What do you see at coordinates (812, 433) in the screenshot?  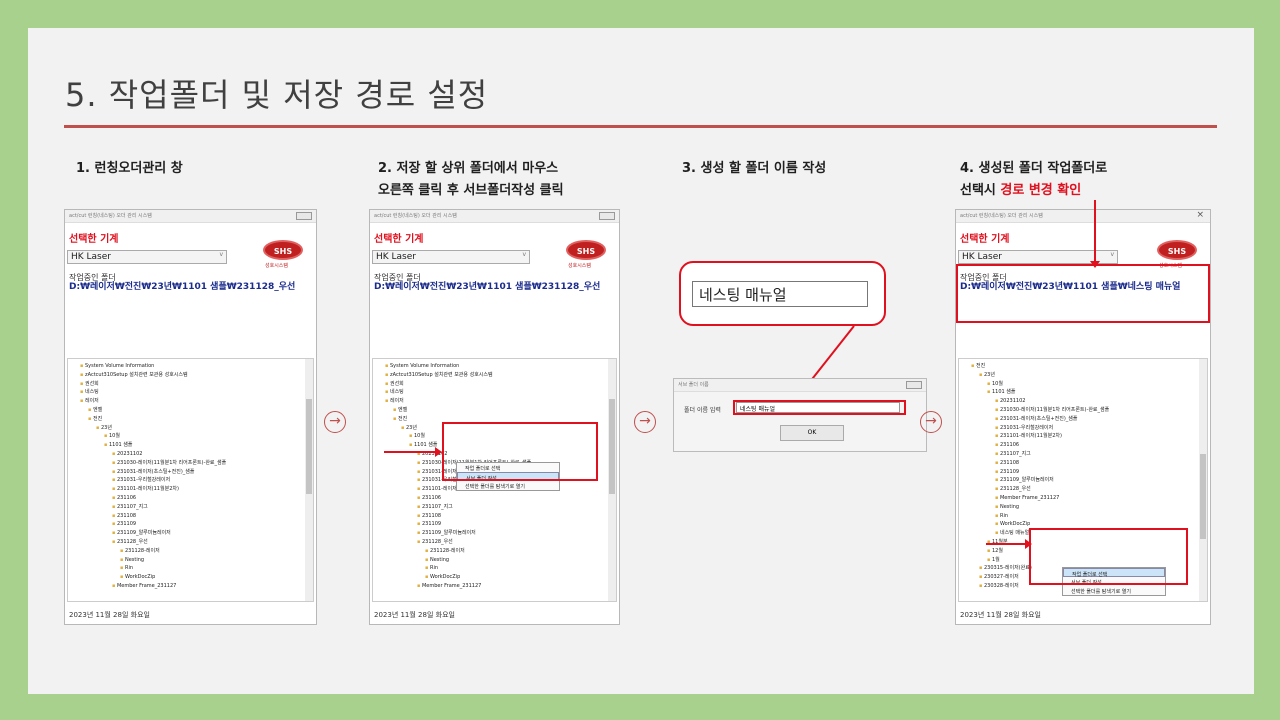 I see `ok-button: OK` at bounding box center [812, 433].